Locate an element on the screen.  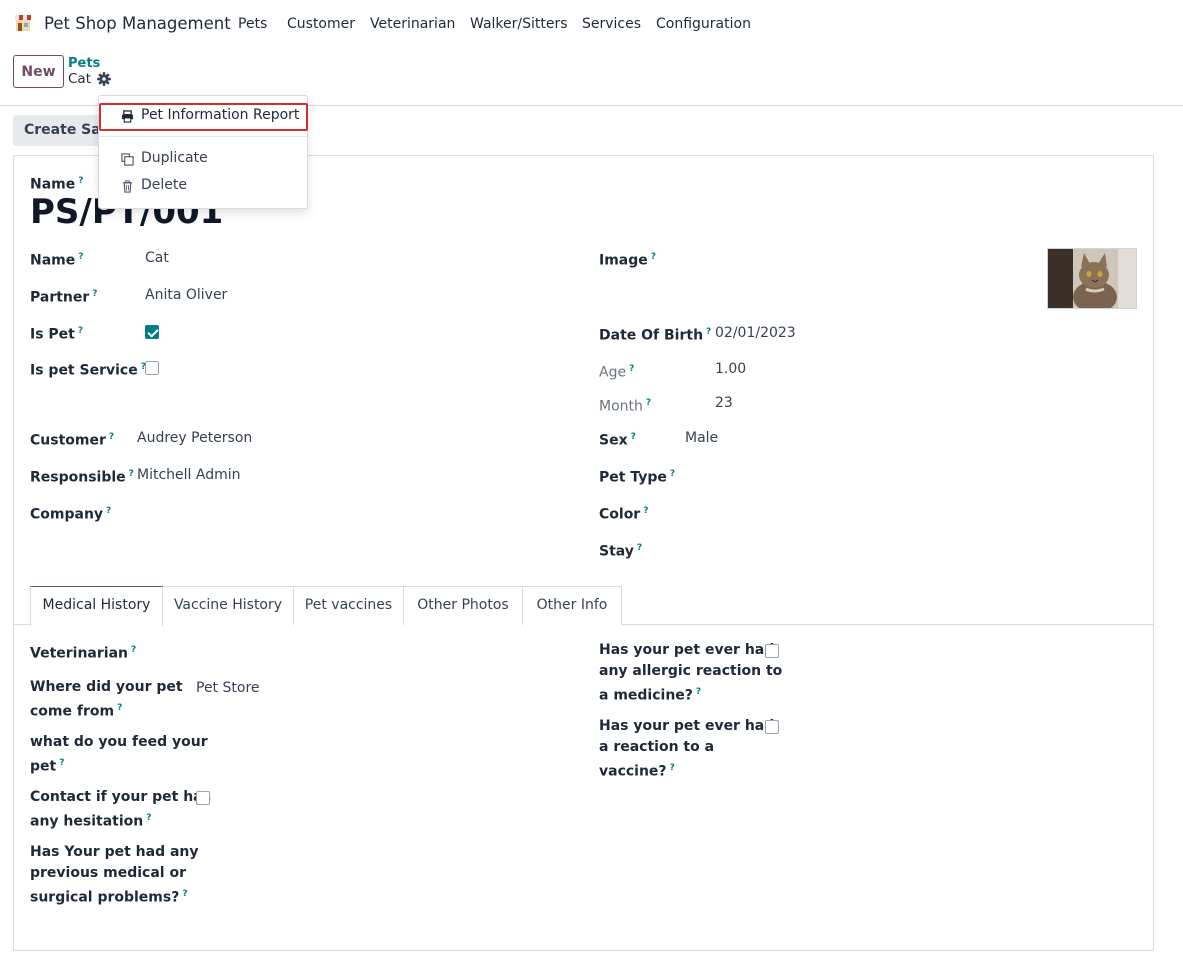
where-from-field: Pet Store is located at coordinates (228, 688).